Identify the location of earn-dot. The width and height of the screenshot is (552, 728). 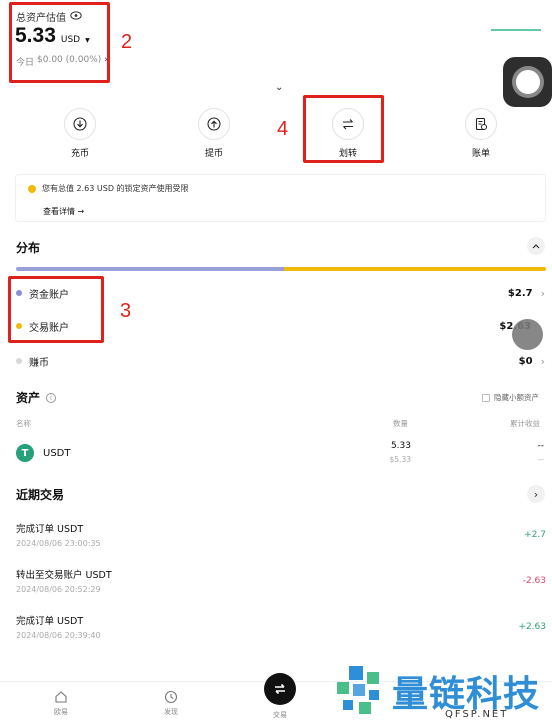
(19, 361).